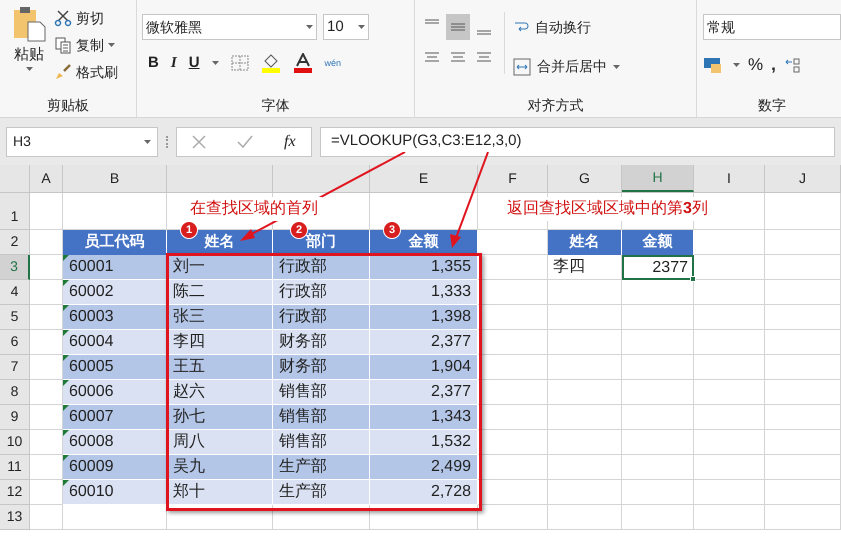  Describe the element at coordinates (29, 49) in the screenshot. I see `paste-button: 粘贴` at that location.